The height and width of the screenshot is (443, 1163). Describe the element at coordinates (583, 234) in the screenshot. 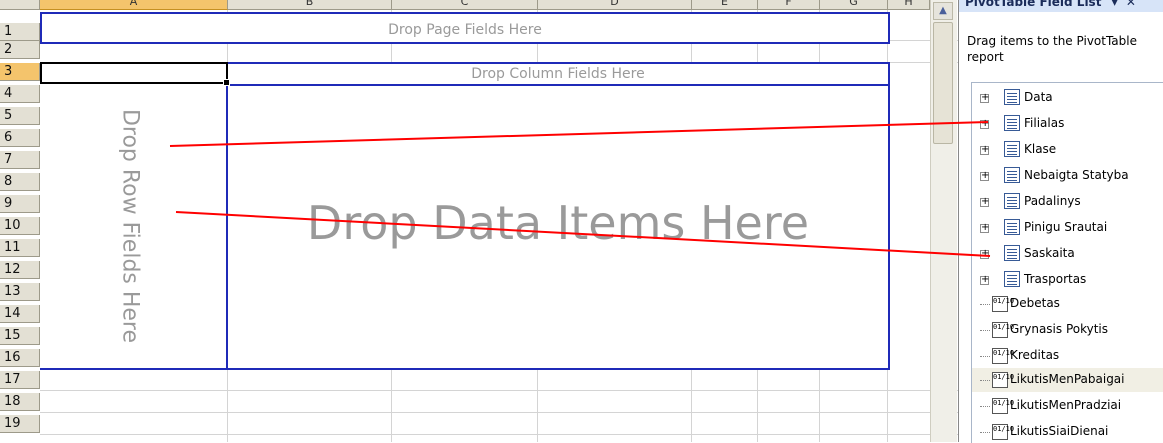

I see `annotation-line-saskaita` at that location.